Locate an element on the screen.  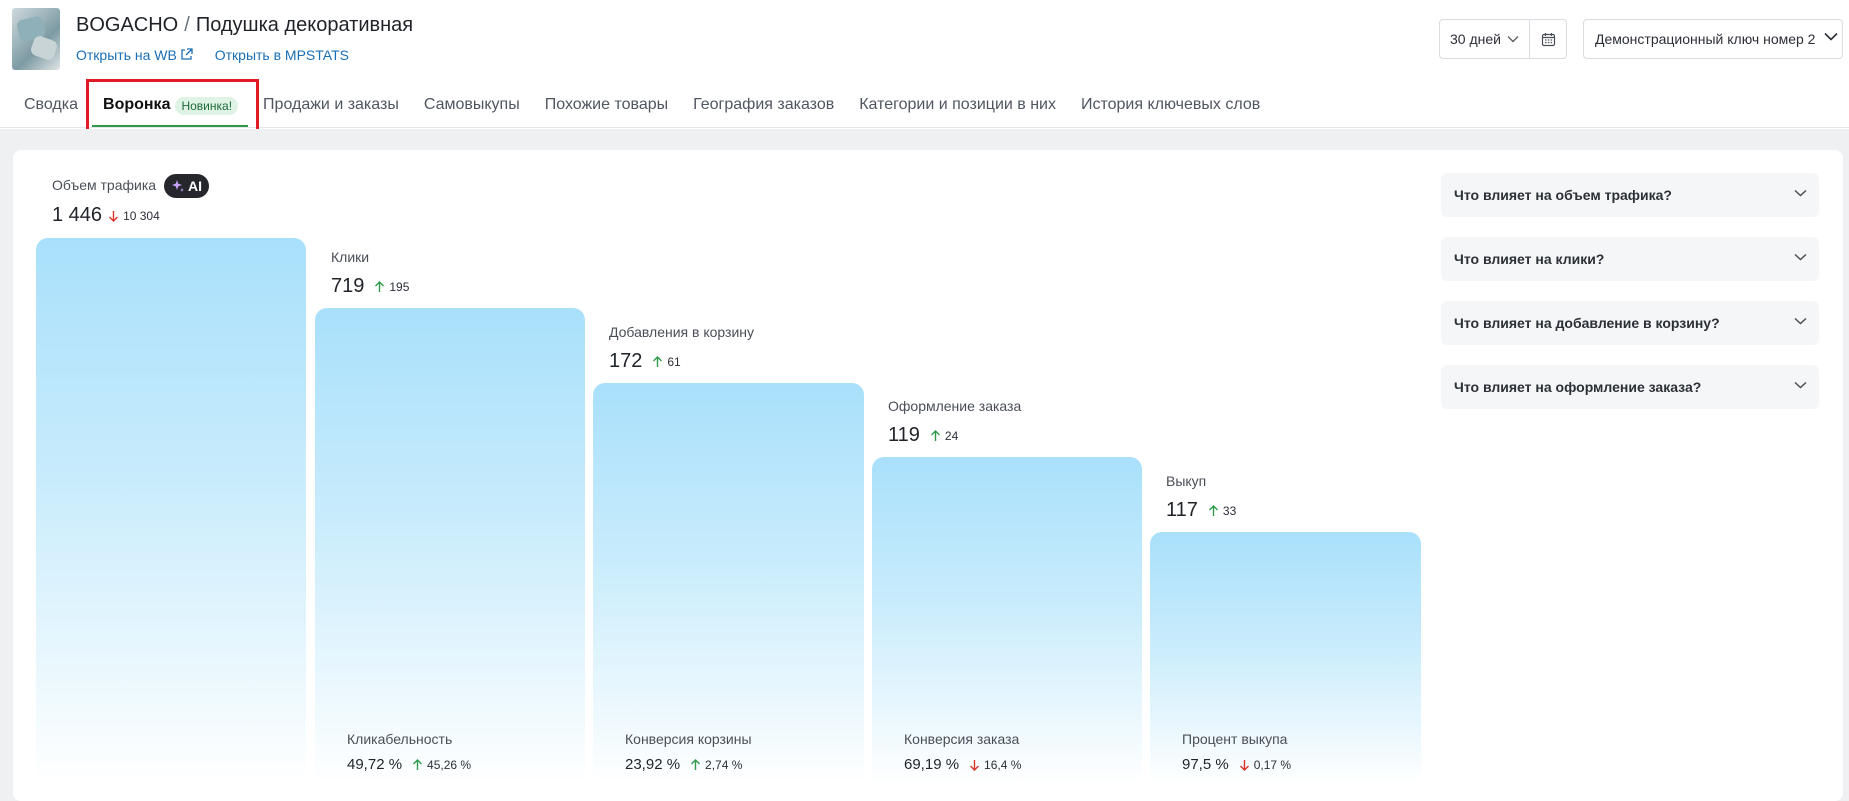
accordion-click-factors: Что влияет на клики? is located at coordinates (1630, 259).